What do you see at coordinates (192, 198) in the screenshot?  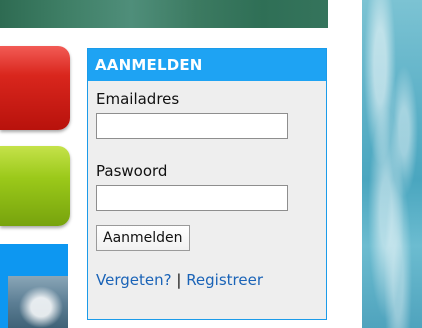 I see `password-input` at bounding box center [192, 198].